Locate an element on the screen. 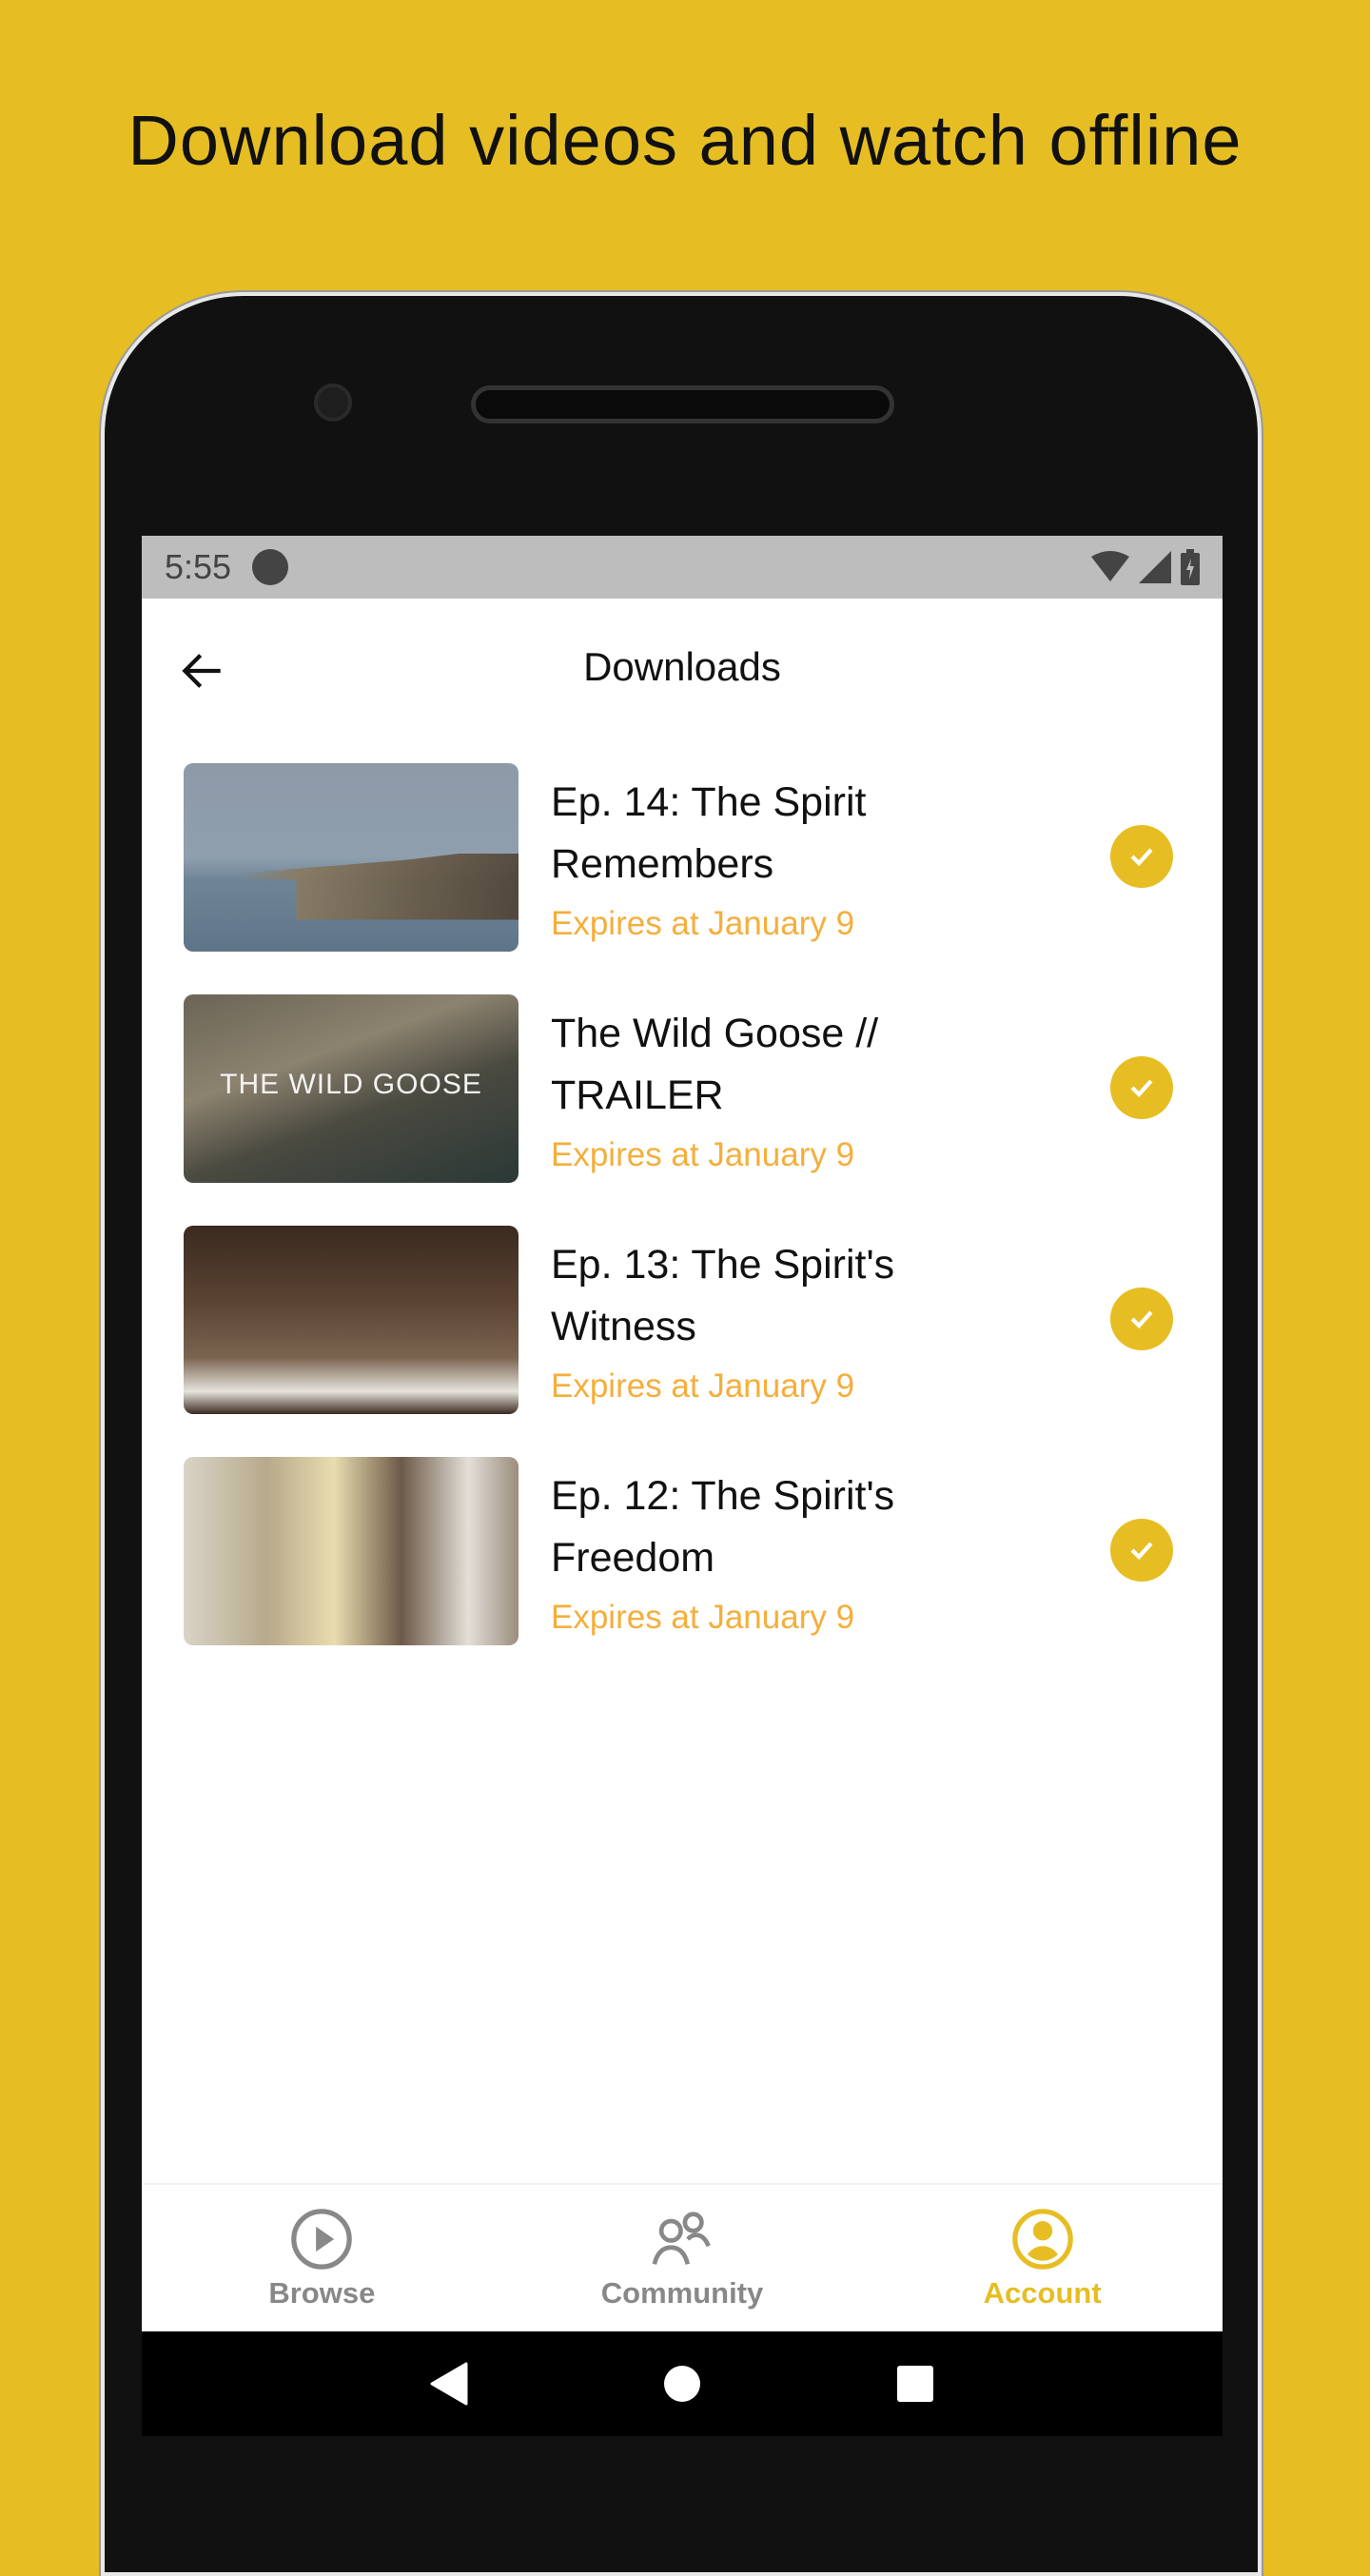 Image resolution: width=1370 pixels, height=2576 pixels. people-icon is located at coordinates (681, 2238).